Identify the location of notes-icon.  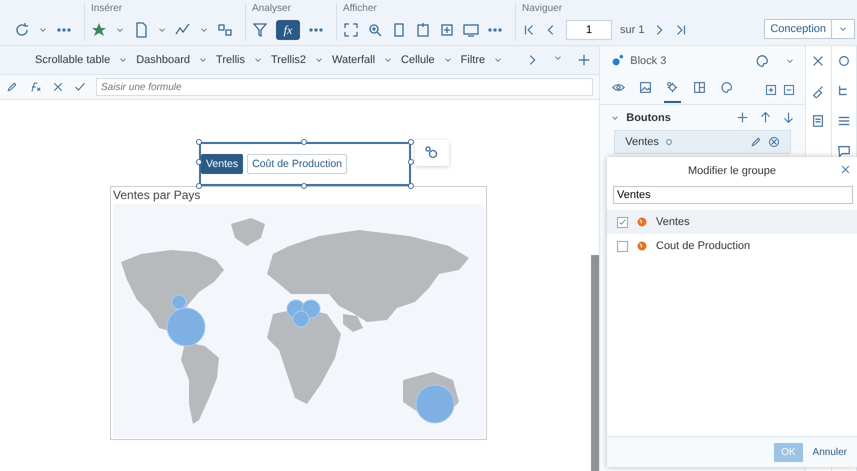
(818, 121).